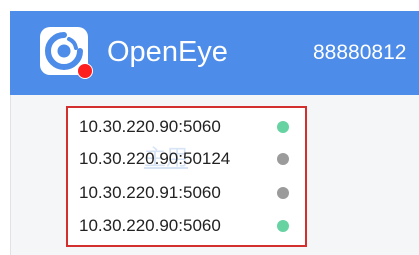  I want to click on notification-dot, so click(85, 71).